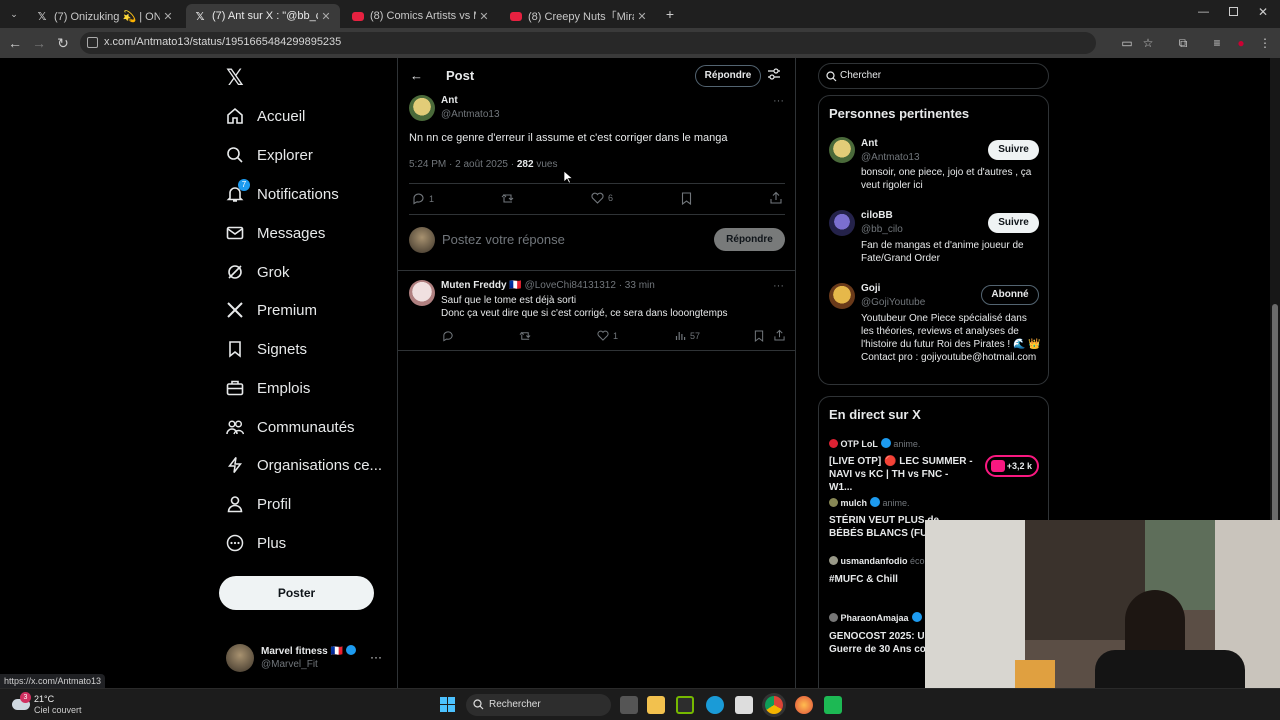 The width and height of the screenshot is (1280, 720). What do you see at coordinates (105, 16) in the screenshot?
I see `browser-tab: 𝕏 (7) Onizuking 💫 | ONE PIECE ✕` at bounding box center [105, 16].